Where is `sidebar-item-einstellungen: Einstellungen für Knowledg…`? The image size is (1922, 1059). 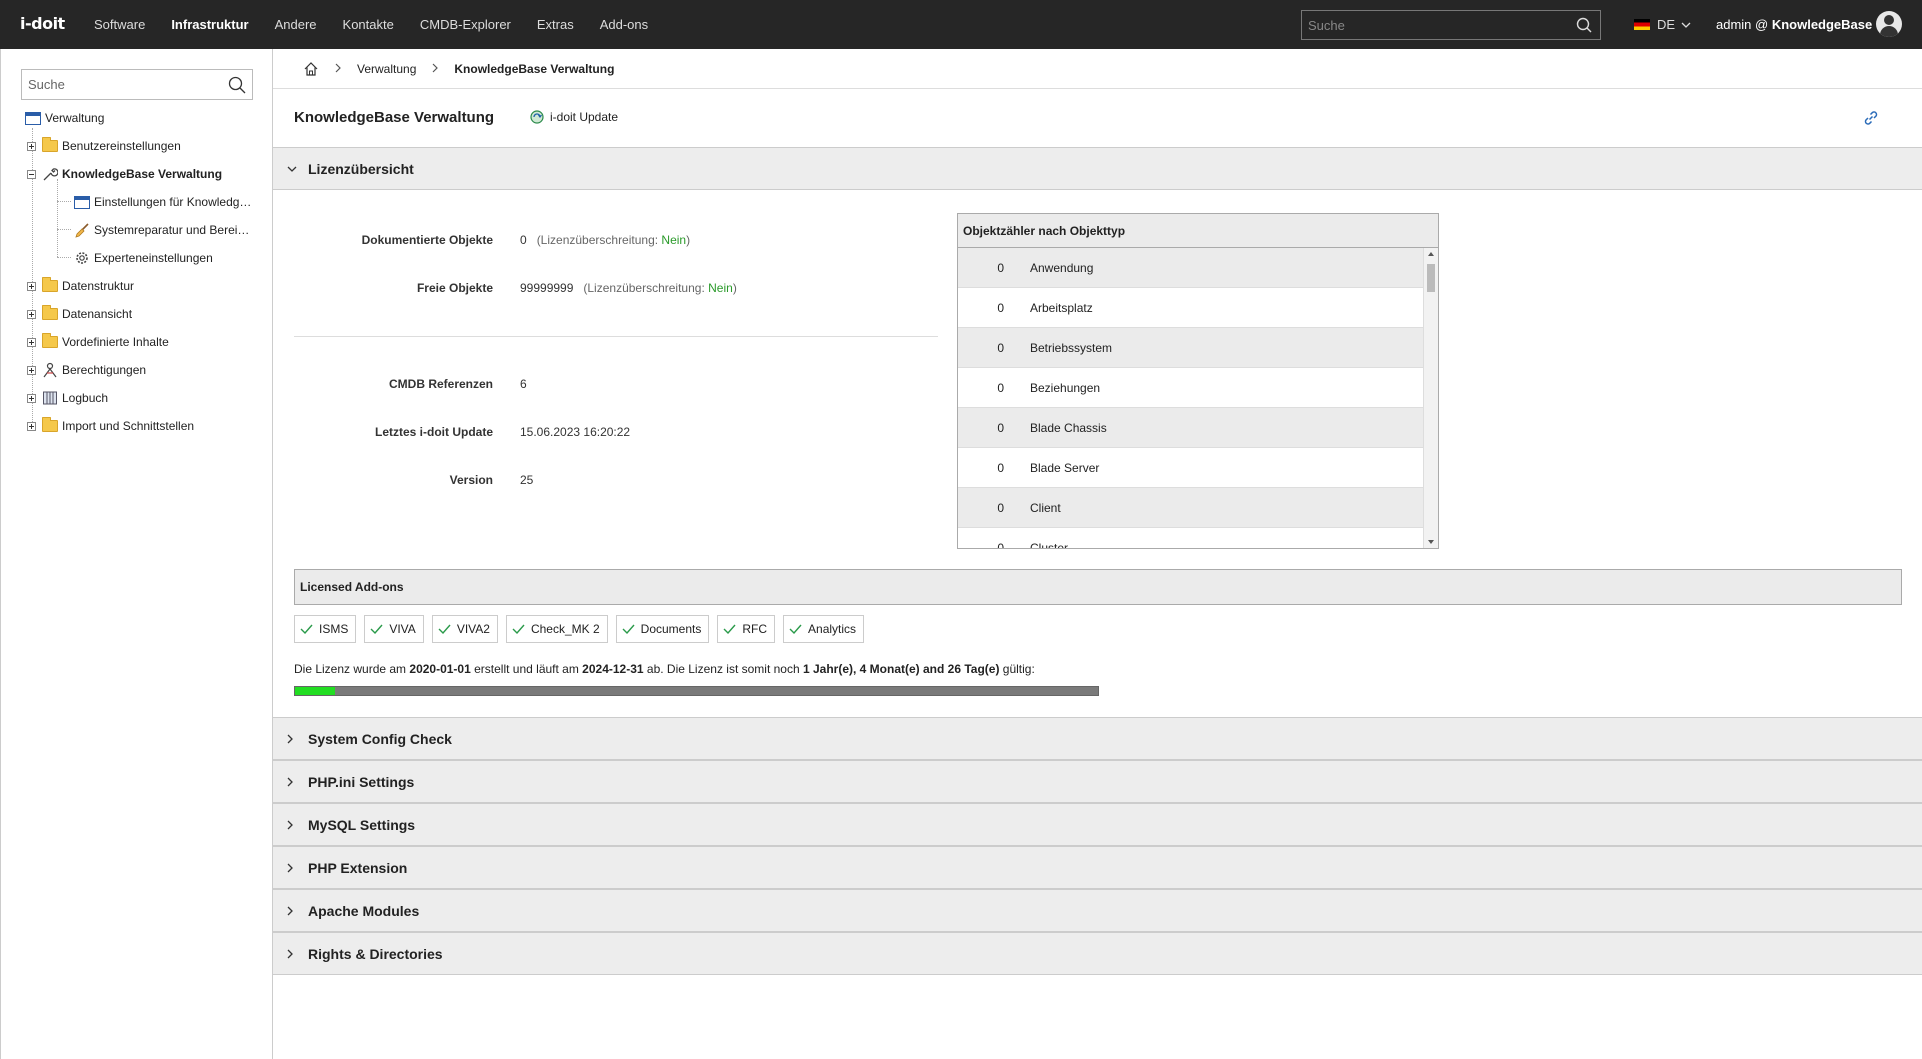 sidebar-item-einstellungen: Einstellungen für Knowledg… is located at coordinates (162, 202).